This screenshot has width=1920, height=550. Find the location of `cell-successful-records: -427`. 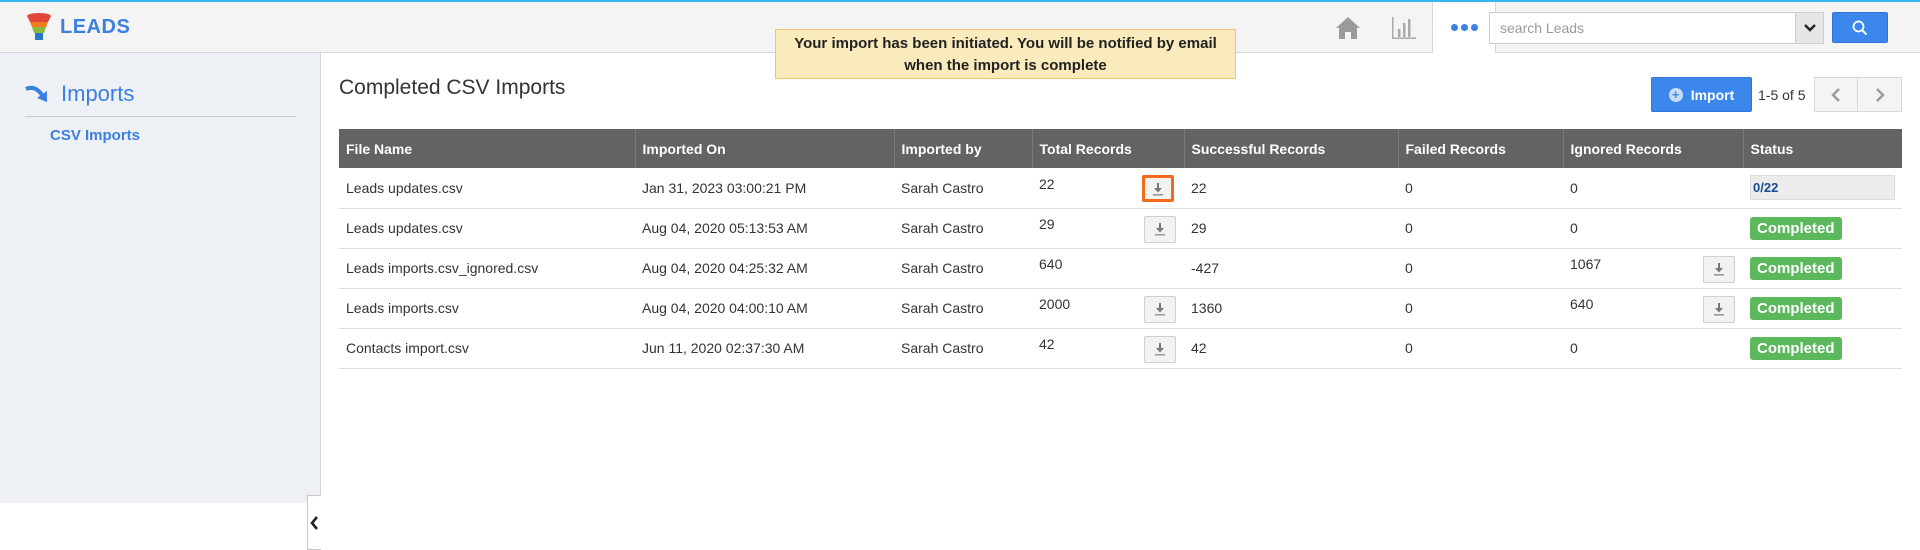

cell-successful-records: -427 is located at coordinates (1291, 268).